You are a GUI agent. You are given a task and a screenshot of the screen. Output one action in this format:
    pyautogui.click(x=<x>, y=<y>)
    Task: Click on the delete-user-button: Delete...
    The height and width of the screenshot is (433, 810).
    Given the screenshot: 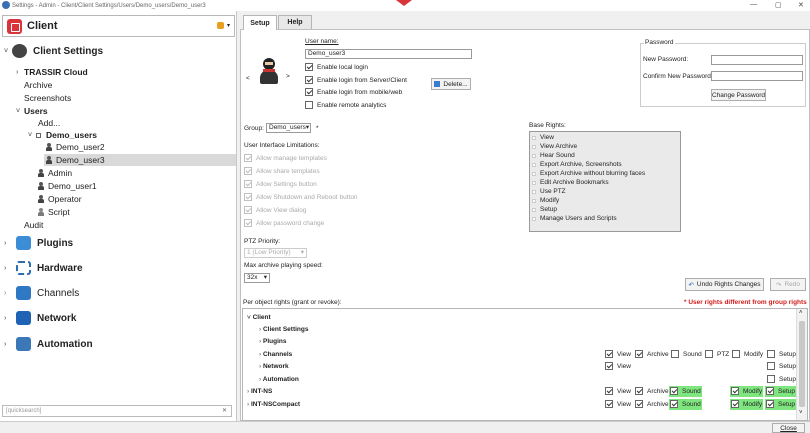 What is the action you would take?
    pyautogui.click(x=451, y=84)
    